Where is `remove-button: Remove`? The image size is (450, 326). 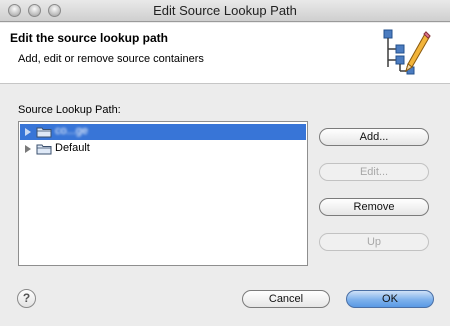
remove-button: Remove is located at coordinates (374, 207).